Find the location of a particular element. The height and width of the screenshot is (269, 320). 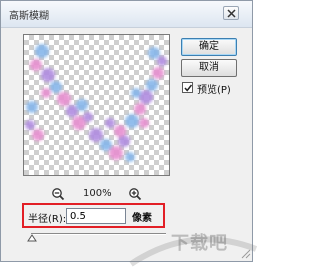

checkmark-icon is located at coordinates (188, 88).